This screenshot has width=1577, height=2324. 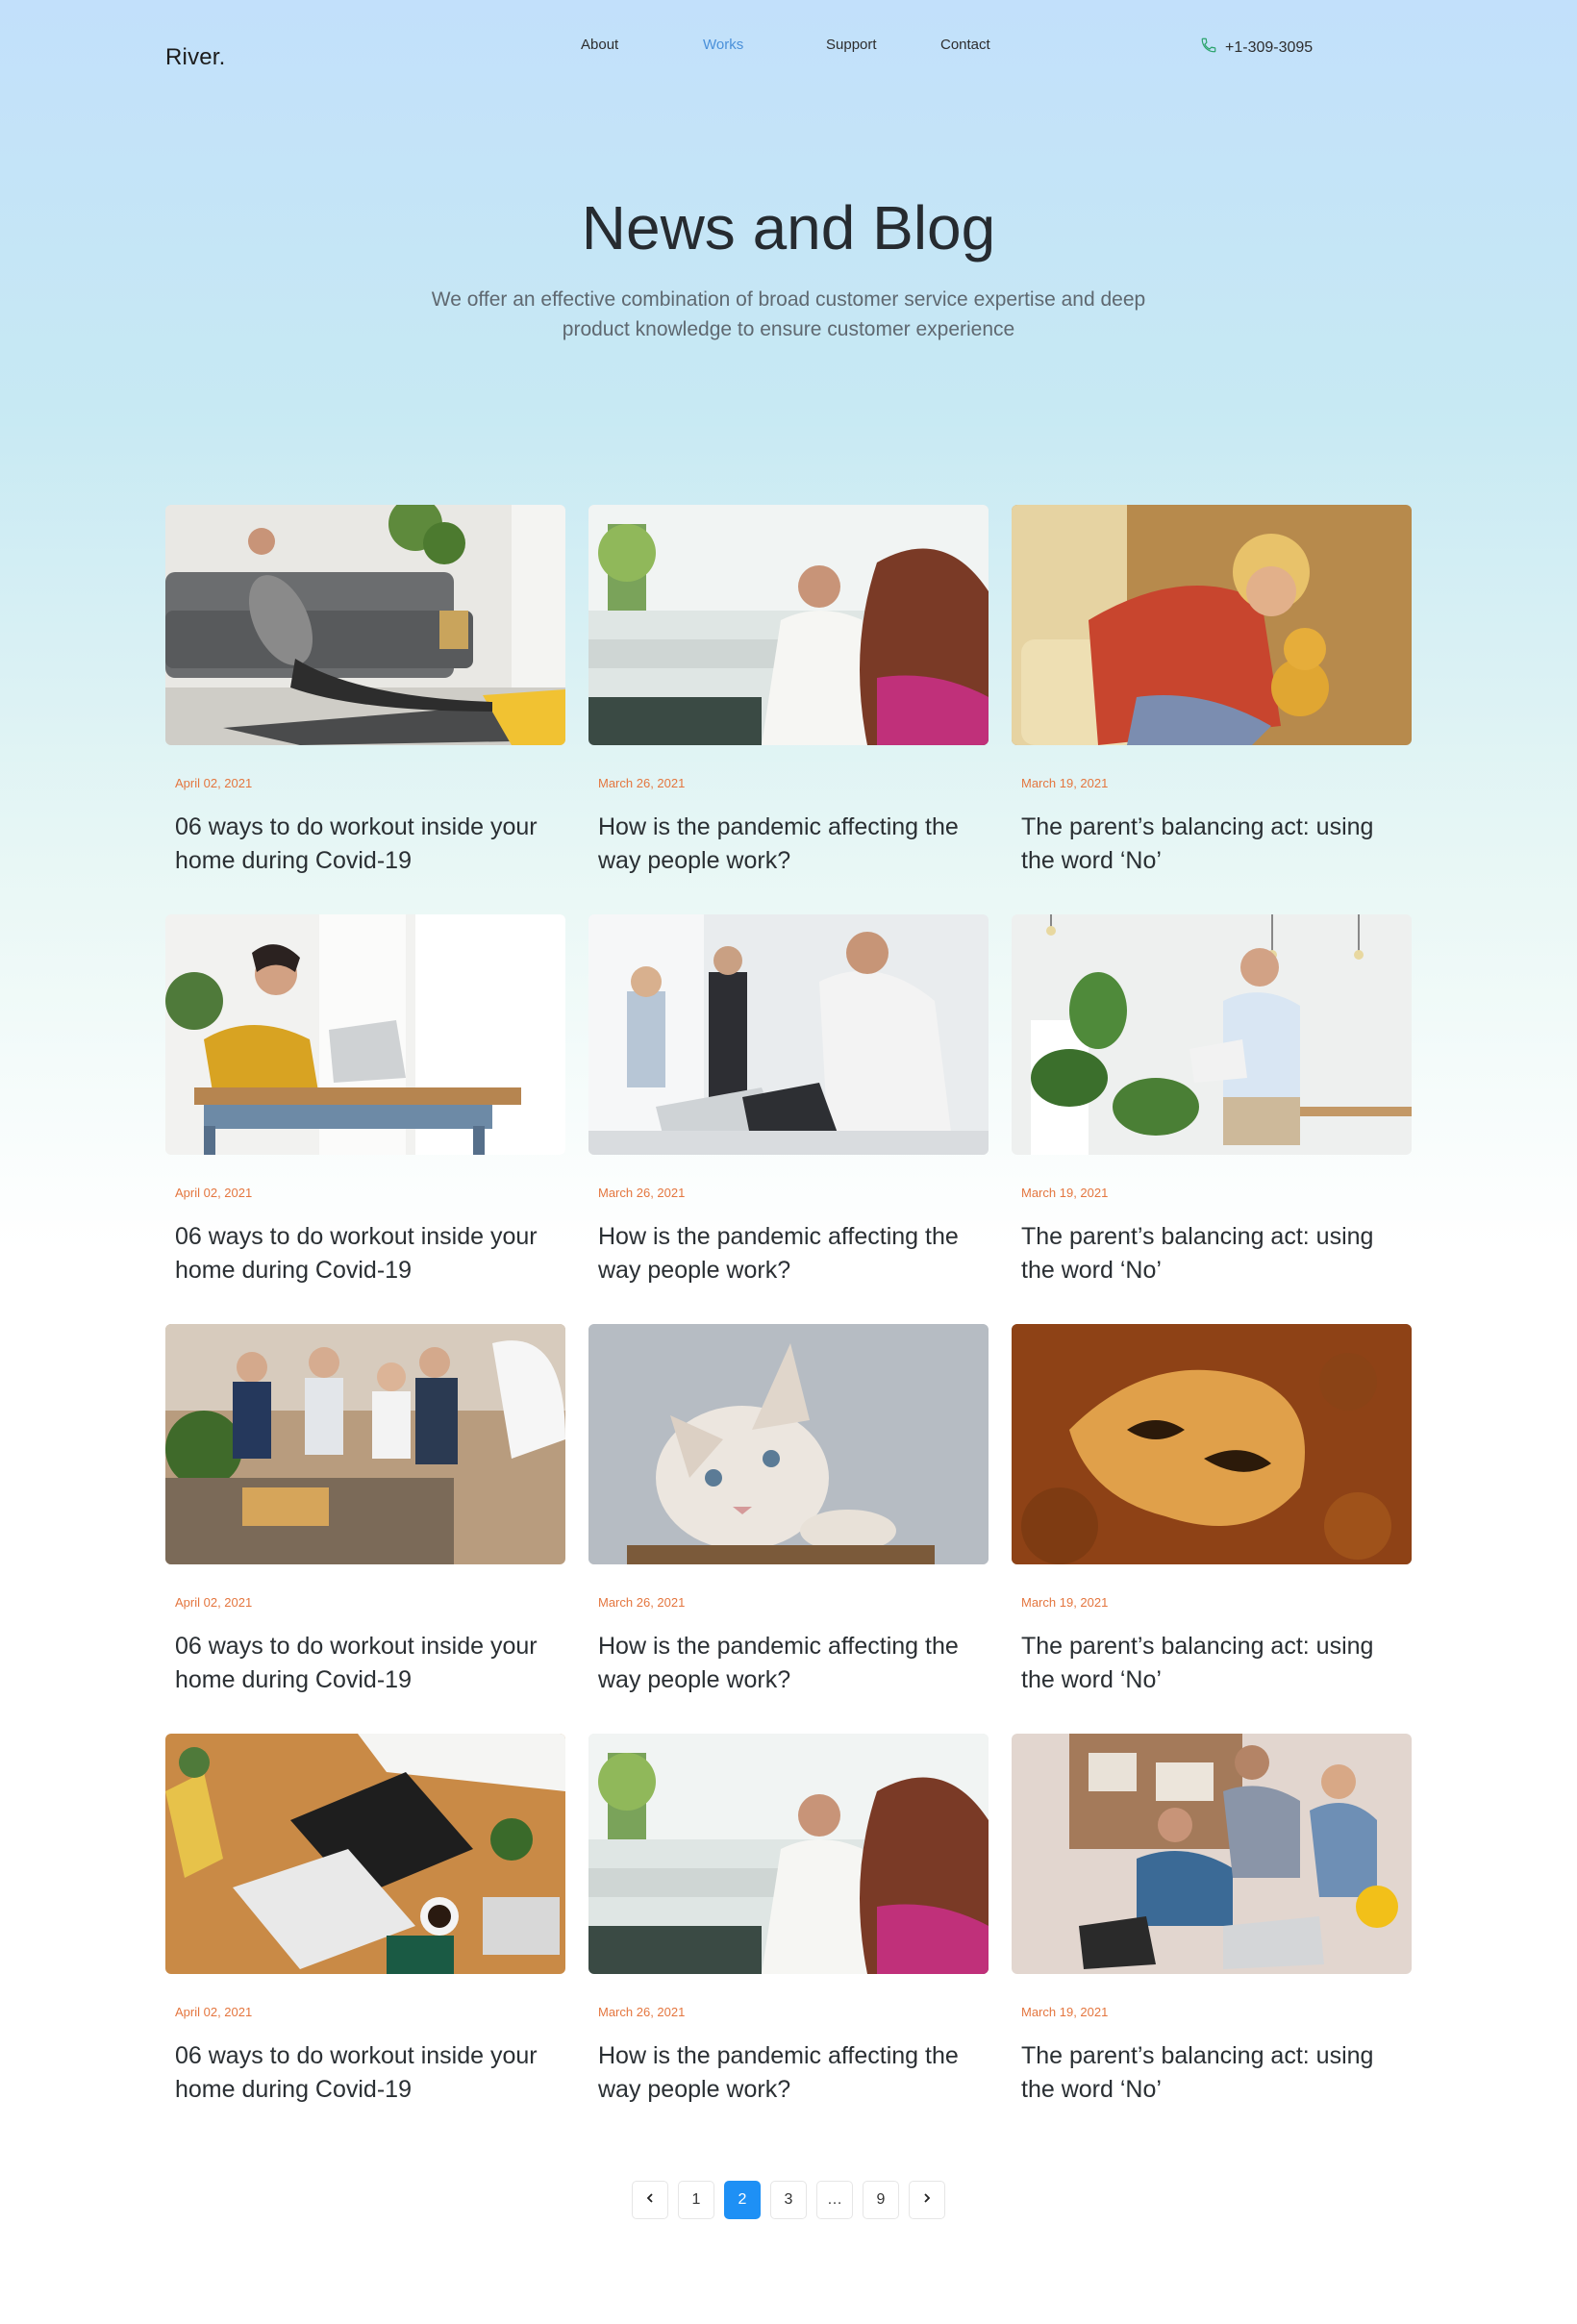 I want to click on chevron-left-icon, so click(x=650, y=2200).